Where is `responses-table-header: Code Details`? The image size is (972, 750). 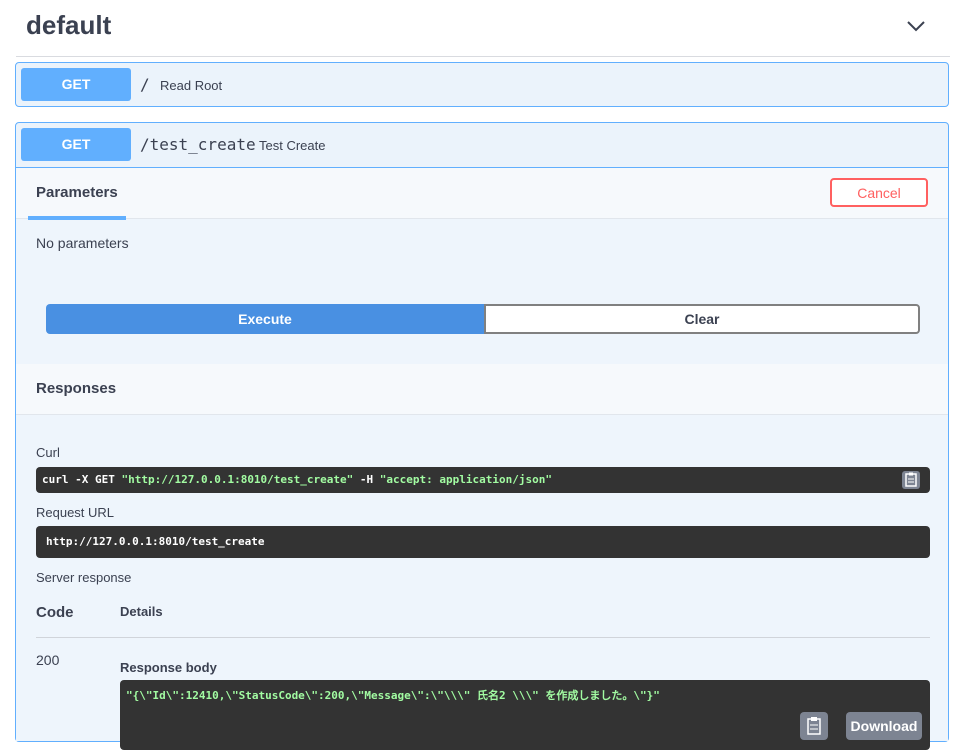 responses-table-header: Code Details is located at coordinates (483, 616).